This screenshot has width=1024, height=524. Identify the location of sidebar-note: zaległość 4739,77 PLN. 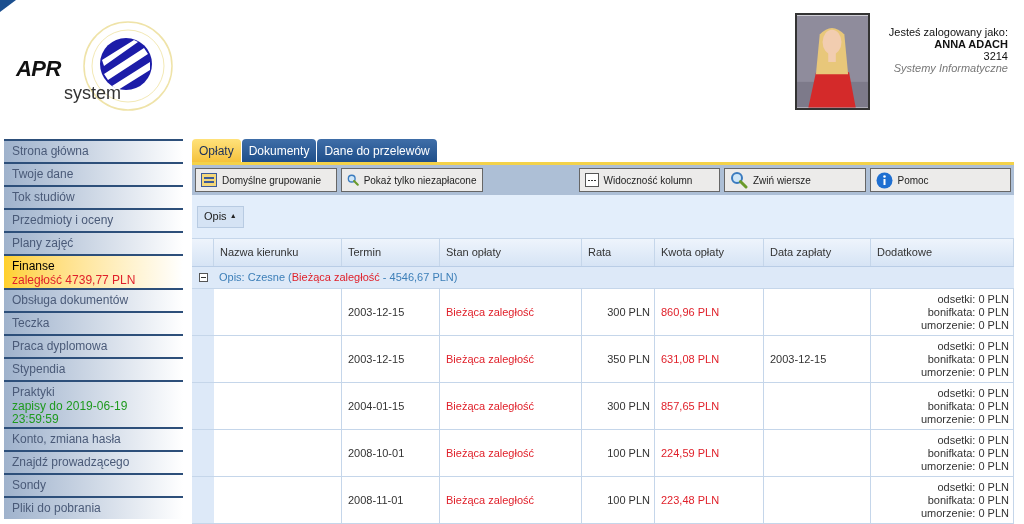
(74, 280).